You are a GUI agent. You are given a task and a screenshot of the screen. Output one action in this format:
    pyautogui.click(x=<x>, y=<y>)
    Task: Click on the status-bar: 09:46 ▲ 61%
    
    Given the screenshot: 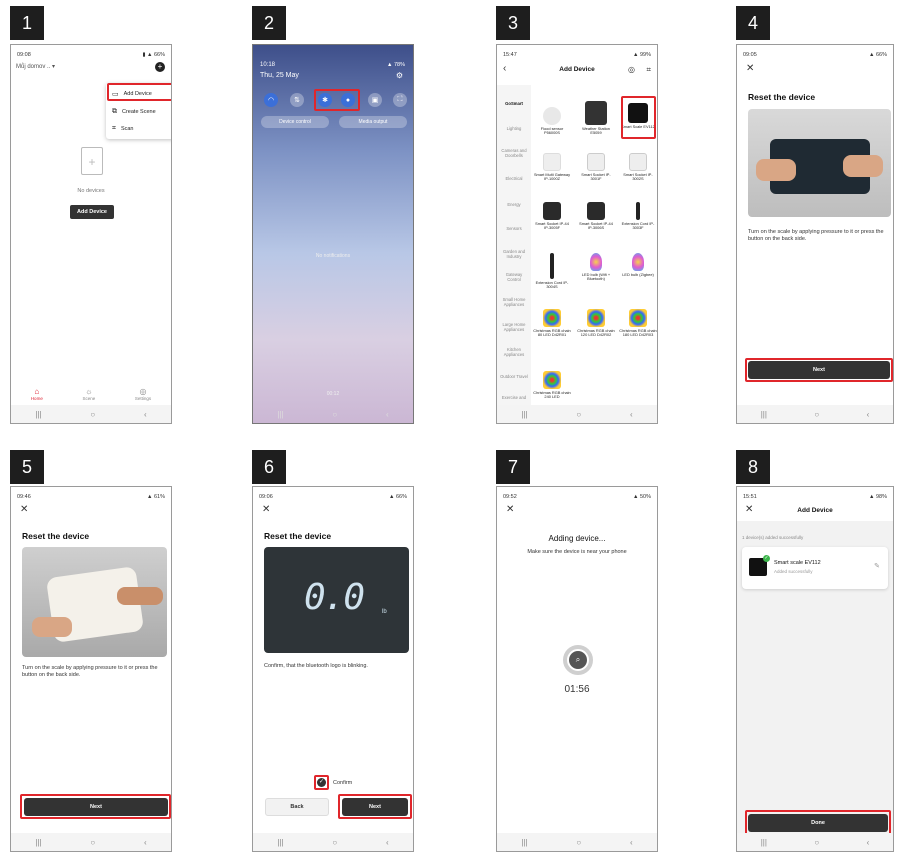 What is the action you would take?
    pyautogui.click(x=91, y=497)
    